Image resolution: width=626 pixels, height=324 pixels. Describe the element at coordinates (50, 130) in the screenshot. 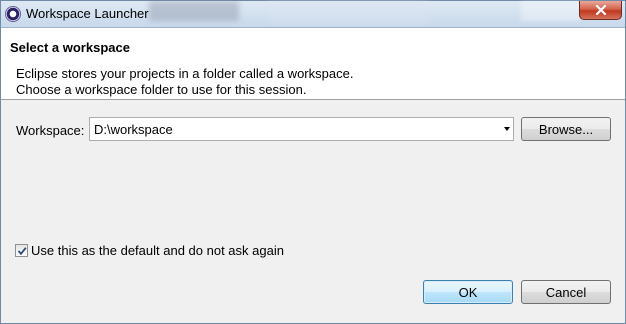

I see `workspace-label: Workspace:` at that location.